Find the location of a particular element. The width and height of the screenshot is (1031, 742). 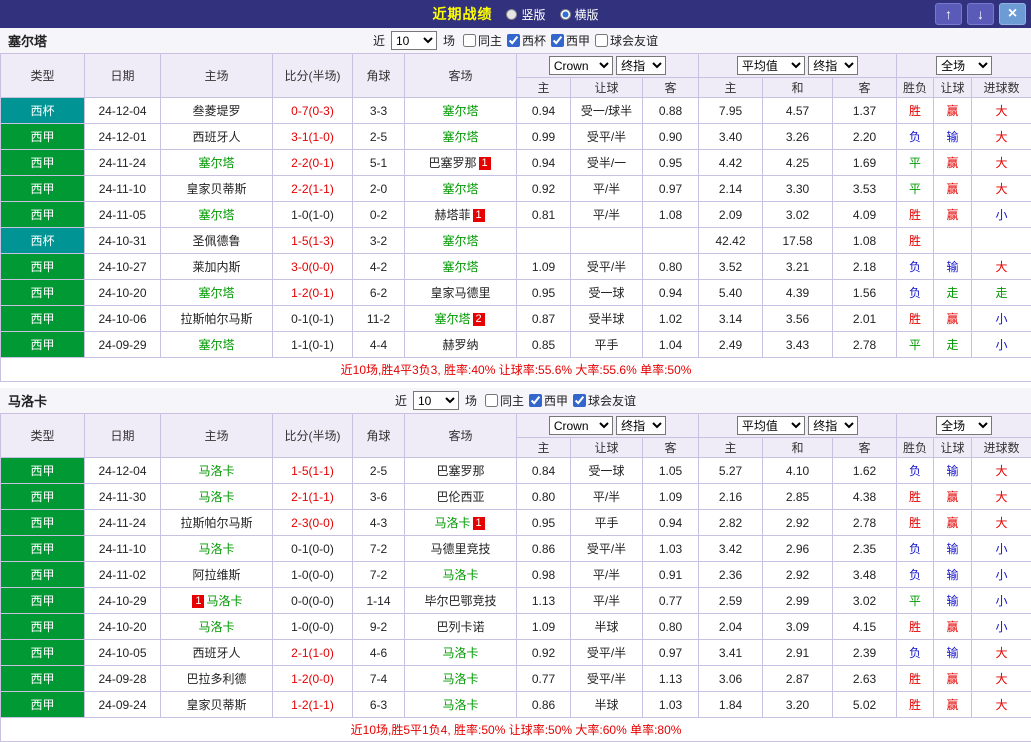

scroll-down-button: ↓ is located at coordinates (980, 14).